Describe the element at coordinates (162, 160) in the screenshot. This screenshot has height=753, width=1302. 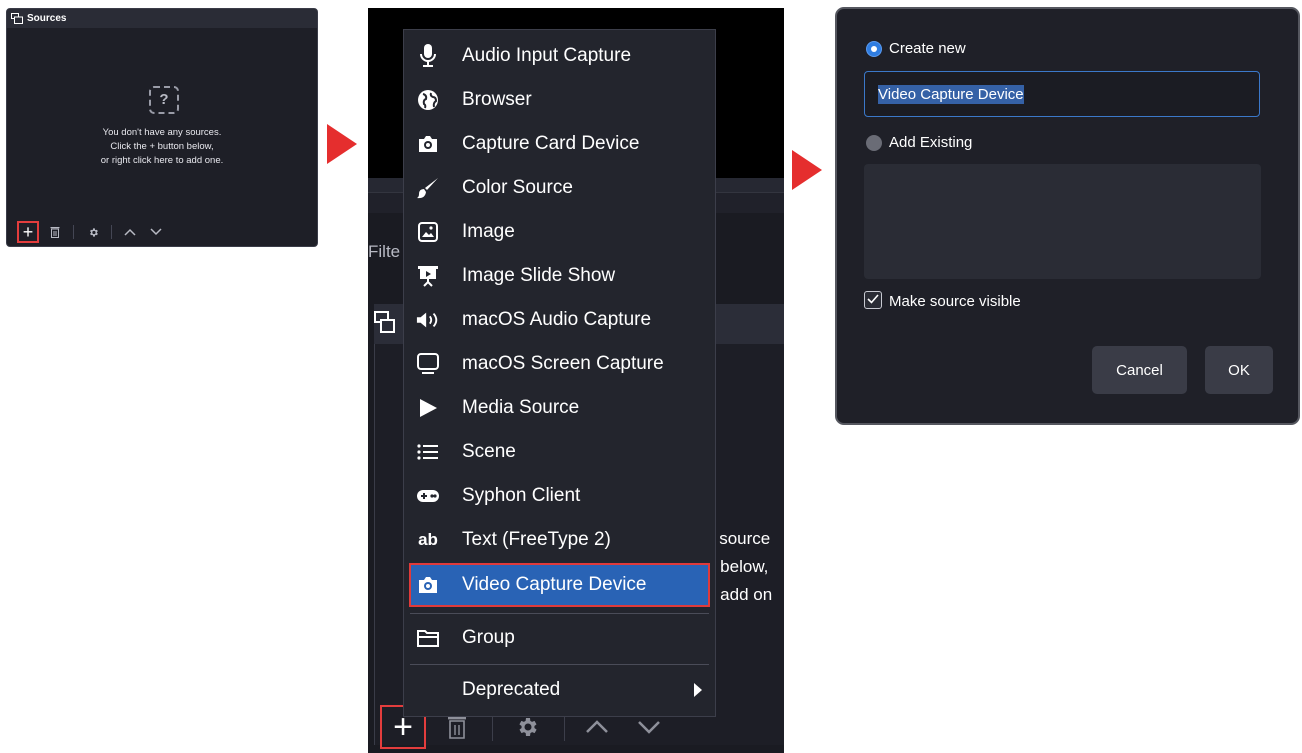
I see `empty-message-line: or right click here to add one.` at that location.